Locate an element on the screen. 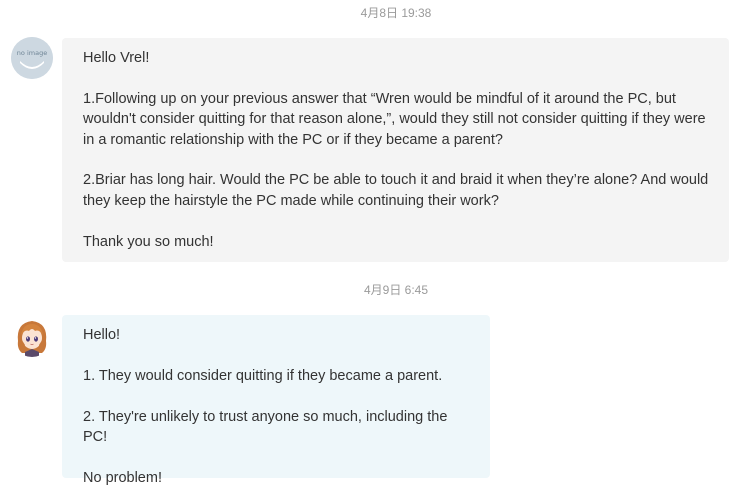 The height and width of the screenshot is (488, 745). no-image-placeholder-icon: no image is located at coordinates (32, 58).